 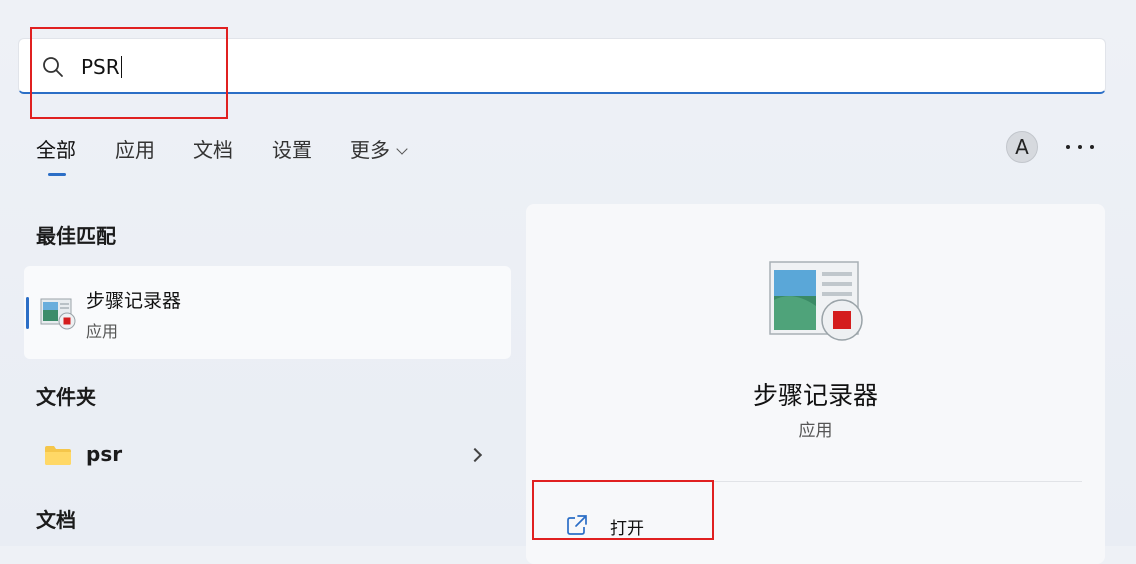 What do you see at coordinates (815, 395) in the screenshot?
I see `detail-app-name: 步骤记录器` at bounding box center [815, 395].